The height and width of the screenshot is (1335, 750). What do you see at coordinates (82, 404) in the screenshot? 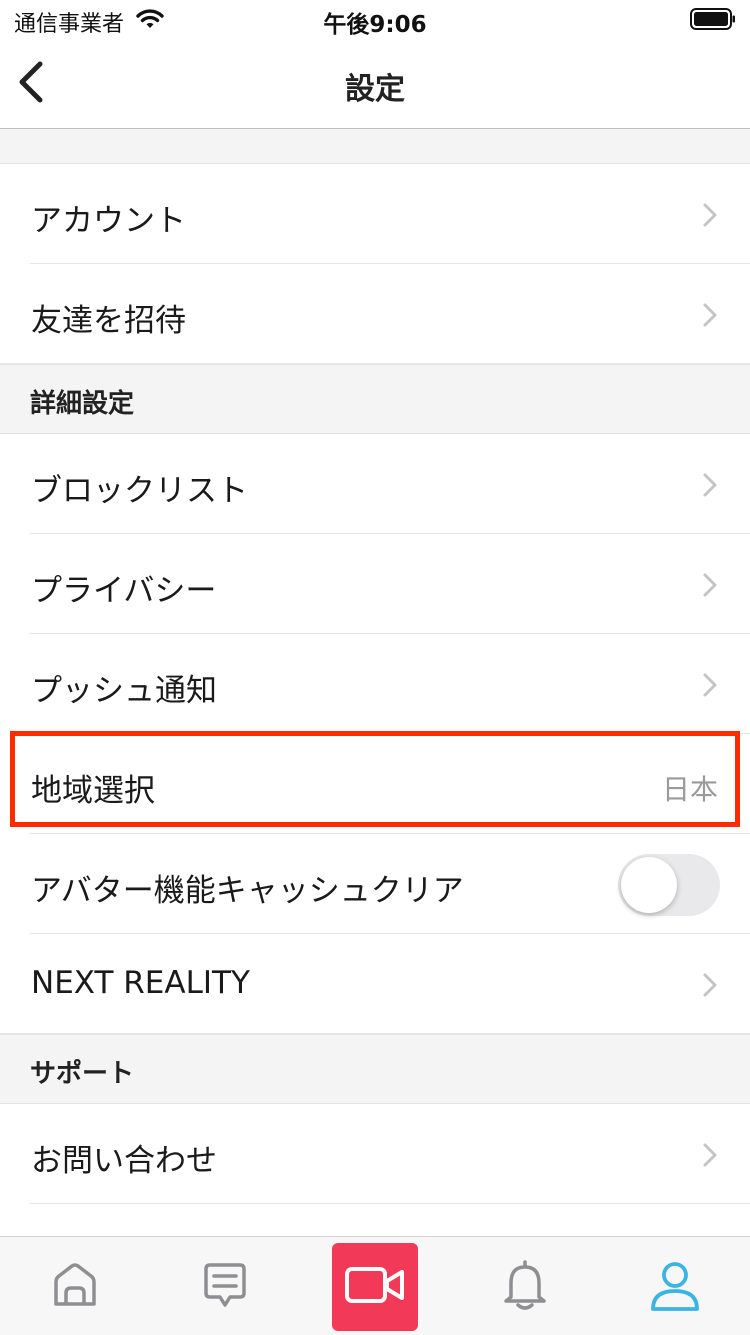
I see `section-title: 詳細設定` at bounding box center [82, 404].